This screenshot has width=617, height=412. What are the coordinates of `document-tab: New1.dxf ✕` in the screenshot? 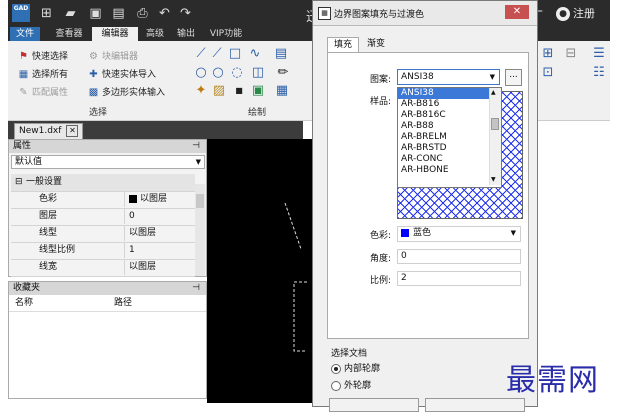 It's located at (49, 131).